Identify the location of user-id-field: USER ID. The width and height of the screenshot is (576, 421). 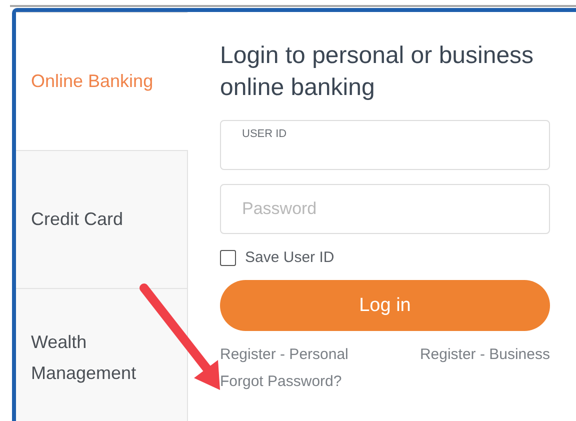
(385, 145).